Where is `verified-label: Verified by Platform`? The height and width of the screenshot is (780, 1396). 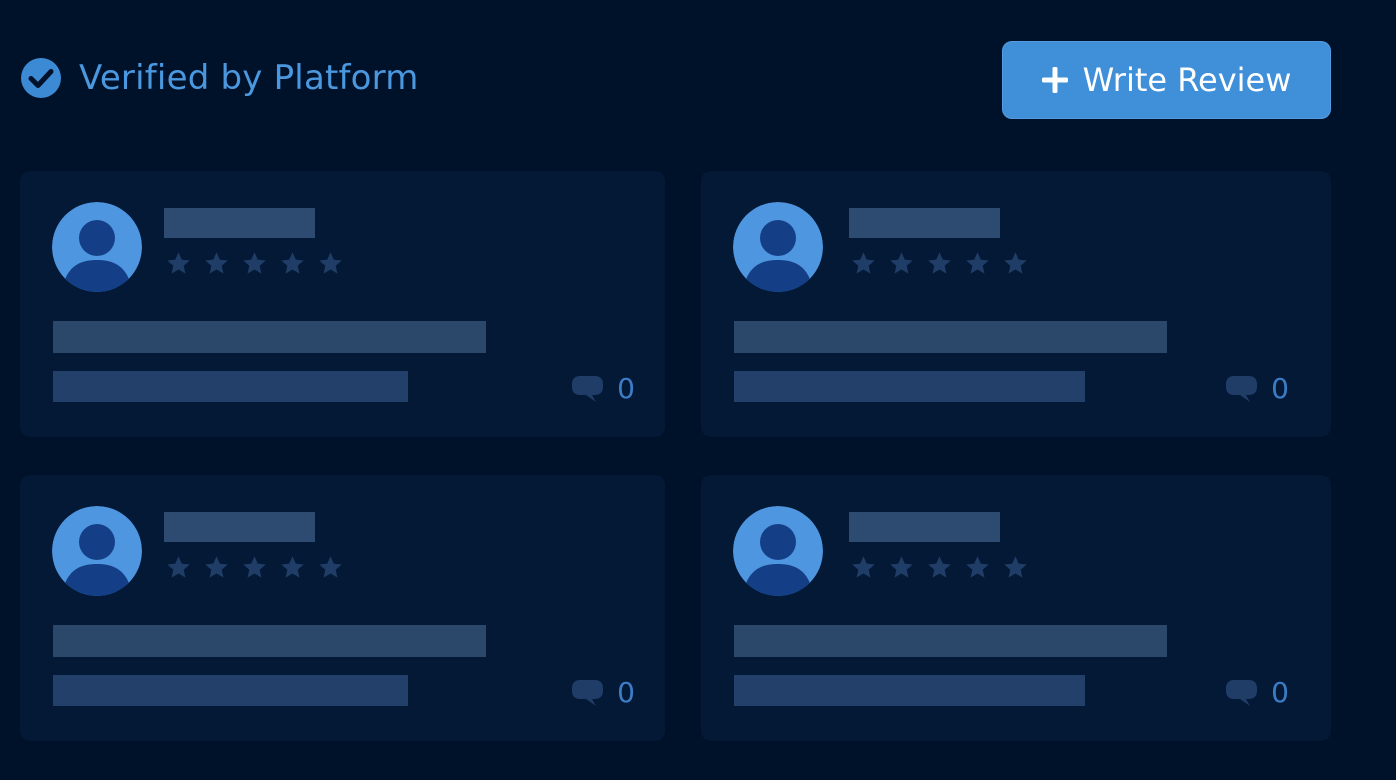
verified-label: Verified by Platform is located at coordinates (249, 78).